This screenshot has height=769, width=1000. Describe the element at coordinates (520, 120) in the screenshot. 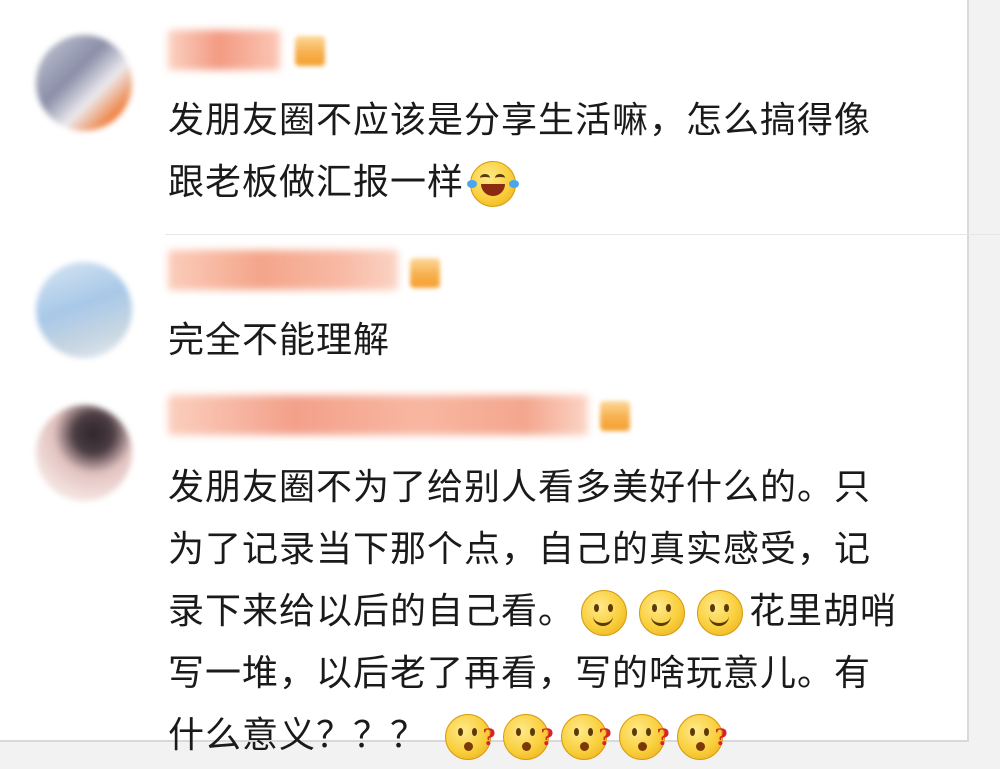

I see `comment-line: 发朋友圈不应该是分享生活嘛，怎么搞得像` at that location.